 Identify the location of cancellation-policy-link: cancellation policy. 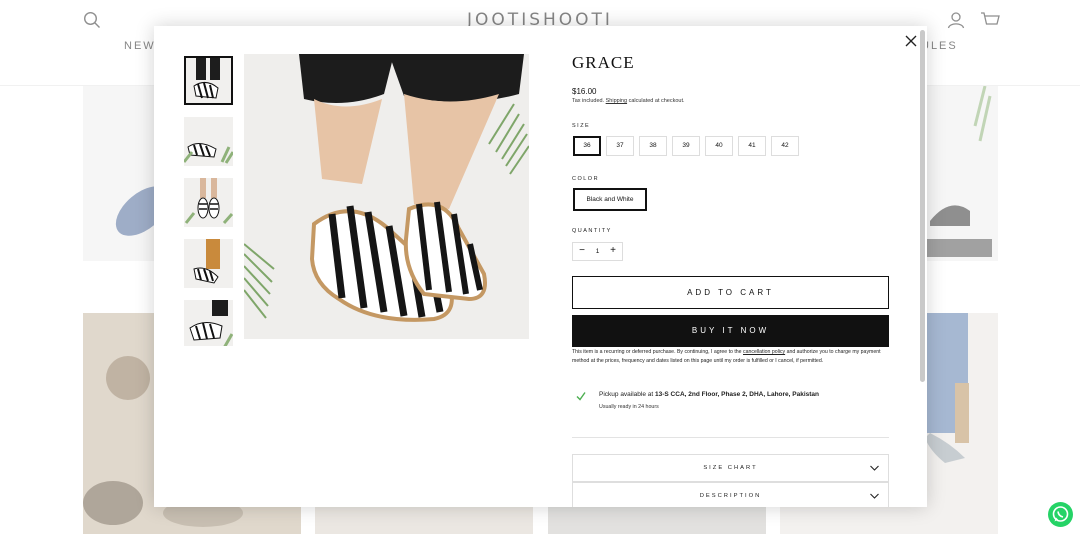
(764, 352).